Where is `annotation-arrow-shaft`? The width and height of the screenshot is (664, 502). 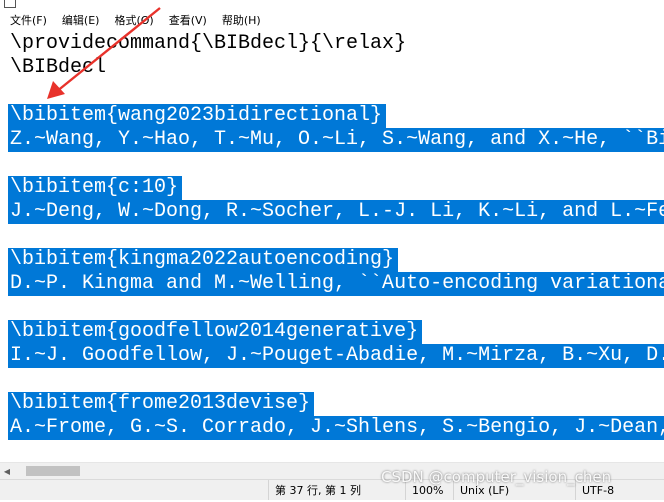
annotation-arrow-shaft is located at coordinates (108, 50).